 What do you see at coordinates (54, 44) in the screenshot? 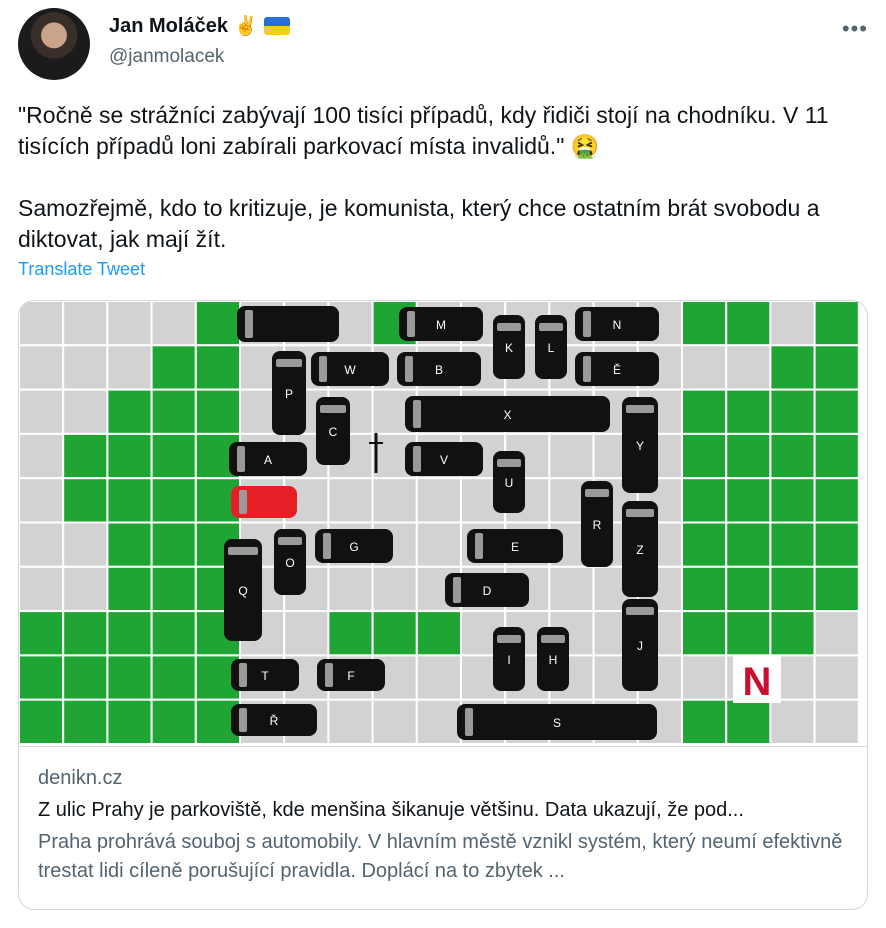
I see `avatar` at bounding box center [54, 44].